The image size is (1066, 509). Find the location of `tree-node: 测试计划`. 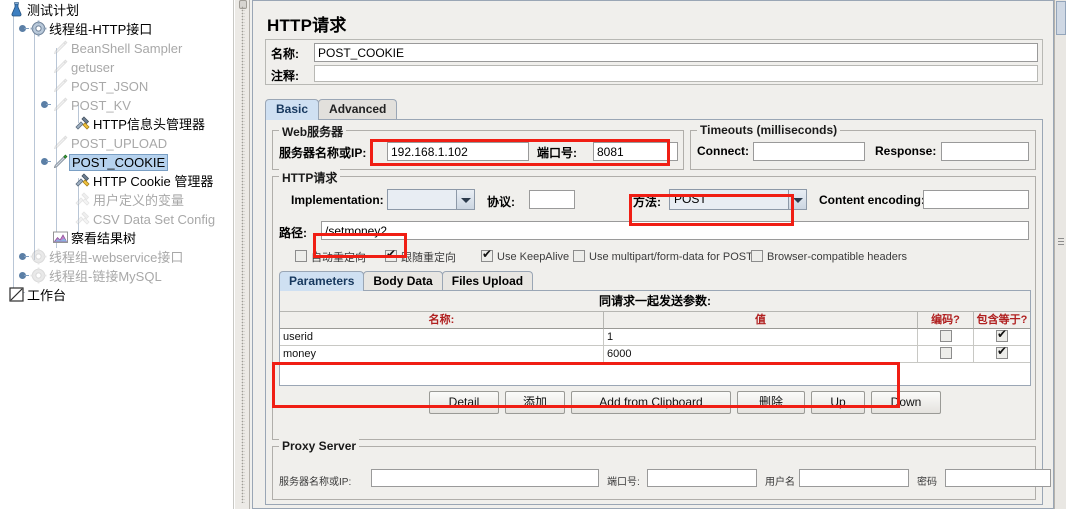

tree-node: 测试计划 is located at coordinates (116, 9).